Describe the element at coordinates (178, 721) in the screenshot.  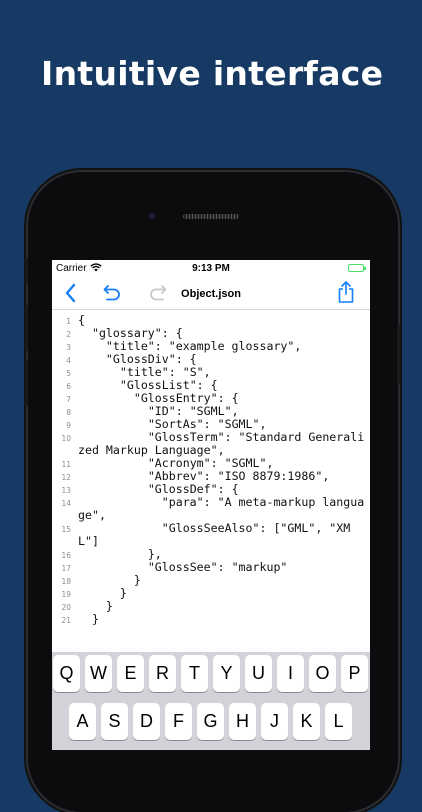
I see `key-f: F` at that location.